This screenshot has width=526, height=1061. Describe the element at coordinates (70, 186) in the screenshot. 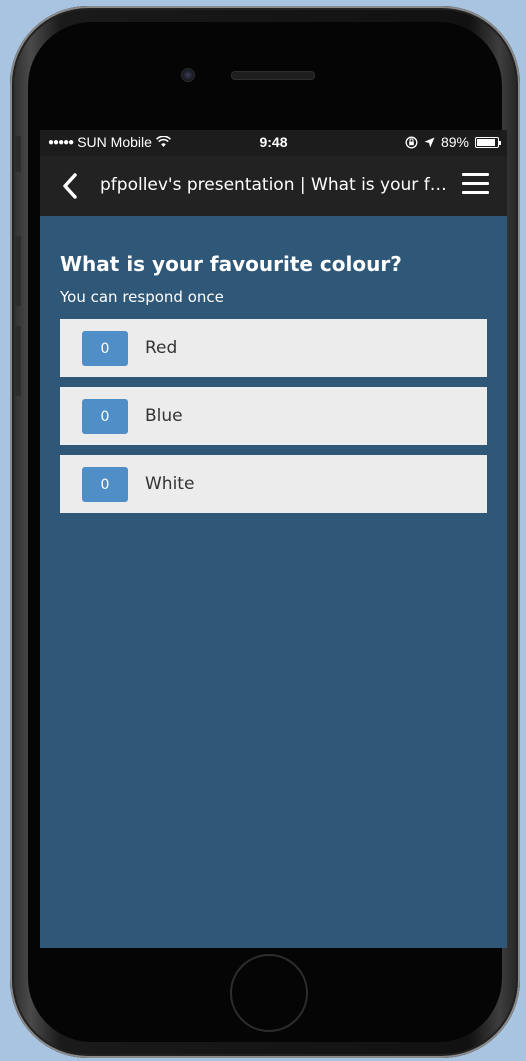

I see `chevron-left-icon` at that location.